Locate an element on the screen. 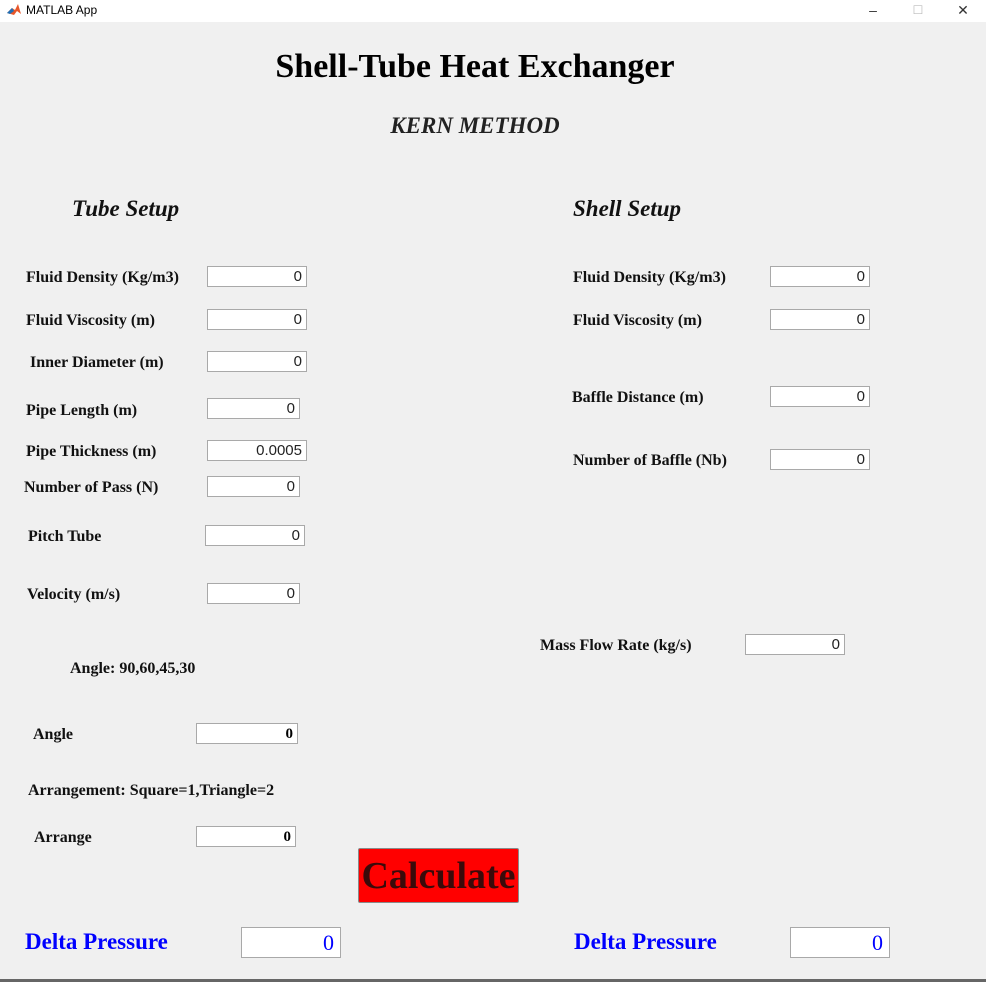 The height and width of the screenshot is (982, 986). arrangement-options-note: Arrangement: Square=1,Triangle=2 is located at coordinates (151, 790).